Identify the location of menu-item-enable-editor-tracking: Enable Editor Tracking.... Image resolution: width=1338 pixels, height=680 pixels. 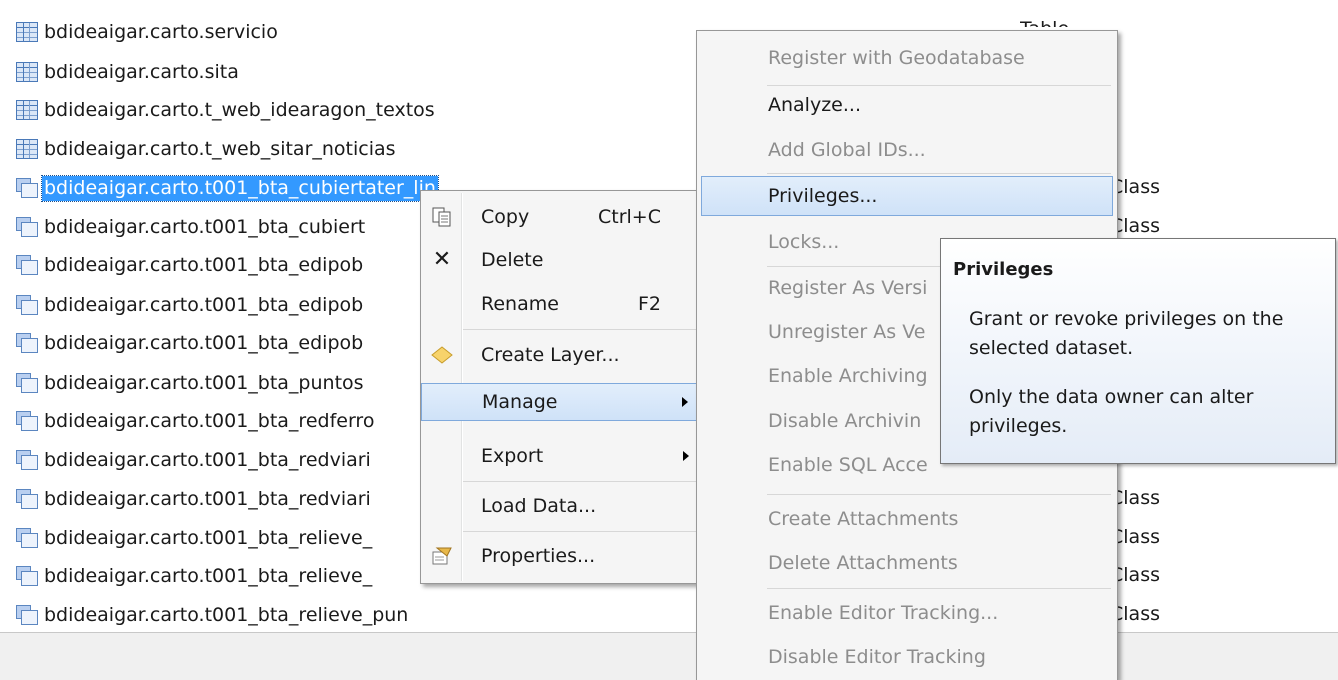
(907, 613).